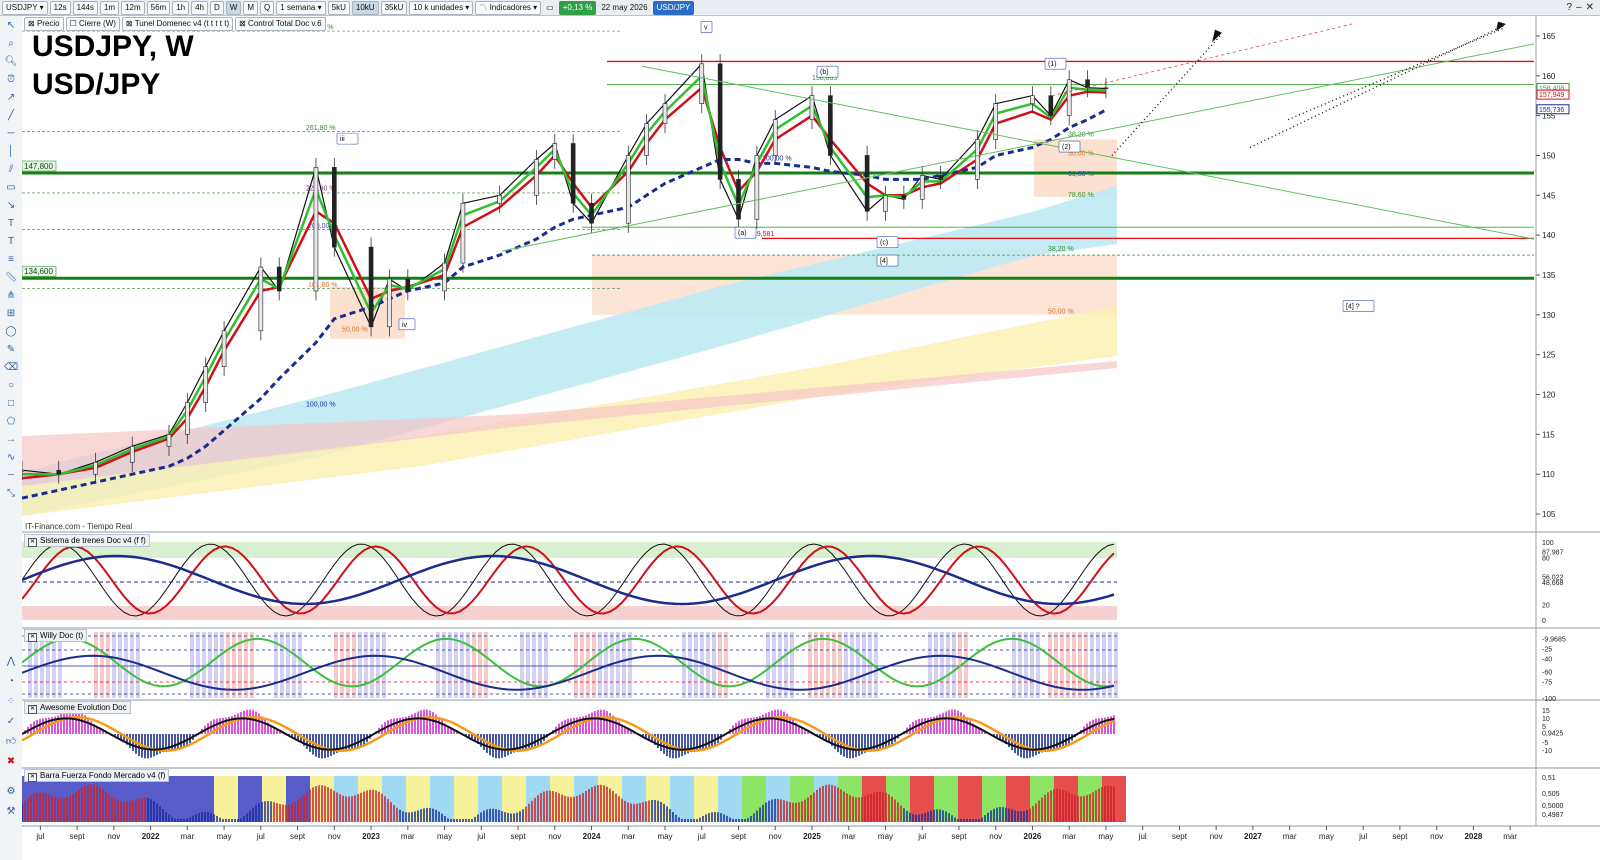 This screenshot has height=860, width=1600. I want to click on ellipse-icon: ◯, so click(11, 332).